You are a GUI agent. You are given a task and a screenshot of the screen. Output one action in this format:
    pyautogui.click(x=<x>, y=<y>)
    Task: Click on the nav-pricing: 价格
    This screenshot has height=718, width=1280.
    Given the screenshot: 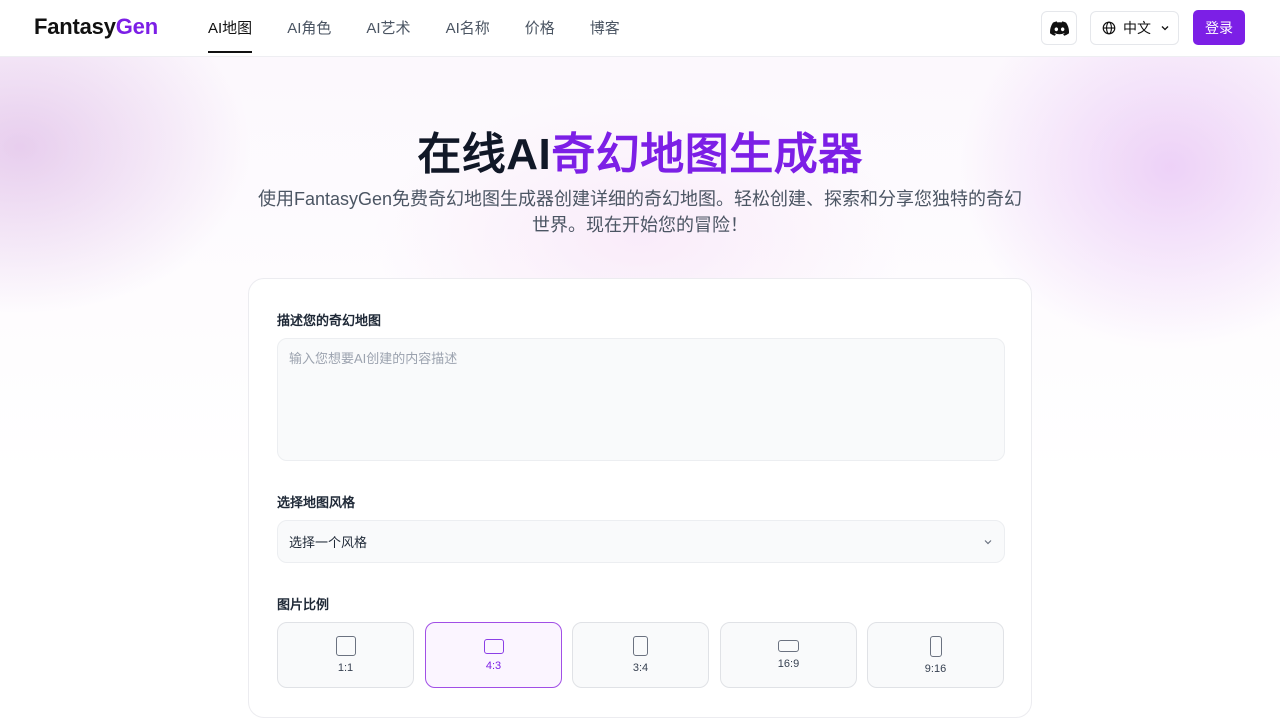 What is the action you would take?
    pyautogui.click(x=540, y=28)
    